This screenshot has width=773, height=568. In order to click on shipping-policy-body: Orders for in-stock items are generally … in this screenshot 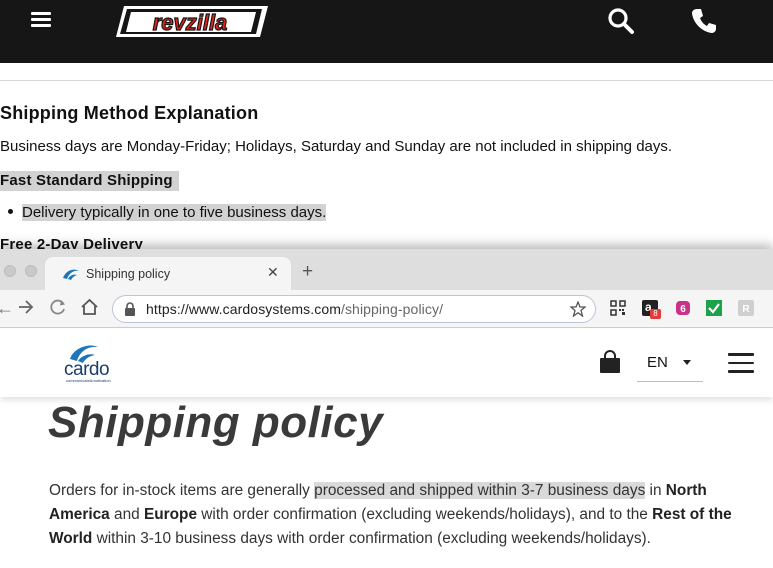, I will do `click(399, 515)`.